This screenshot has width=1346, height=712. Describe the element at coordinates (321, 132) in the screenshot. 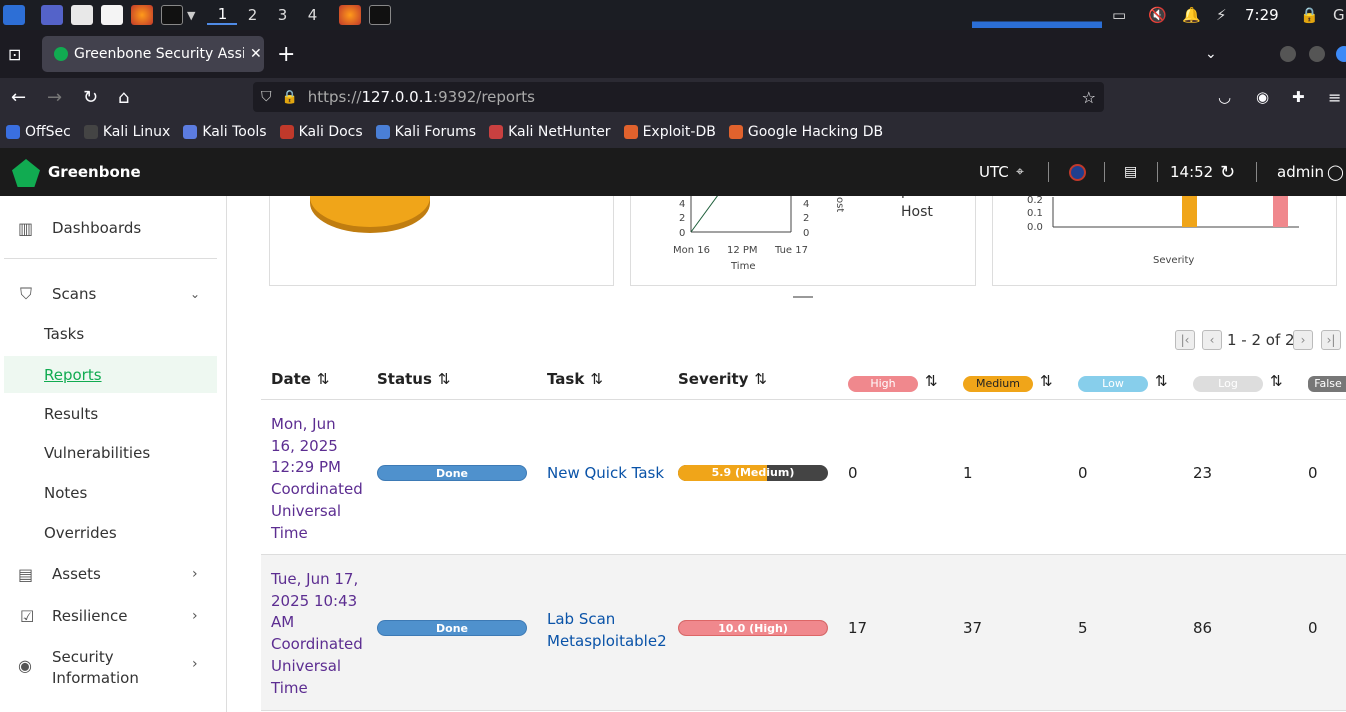

I see `bookmark-kali-docs: Kali Docs` at that location.